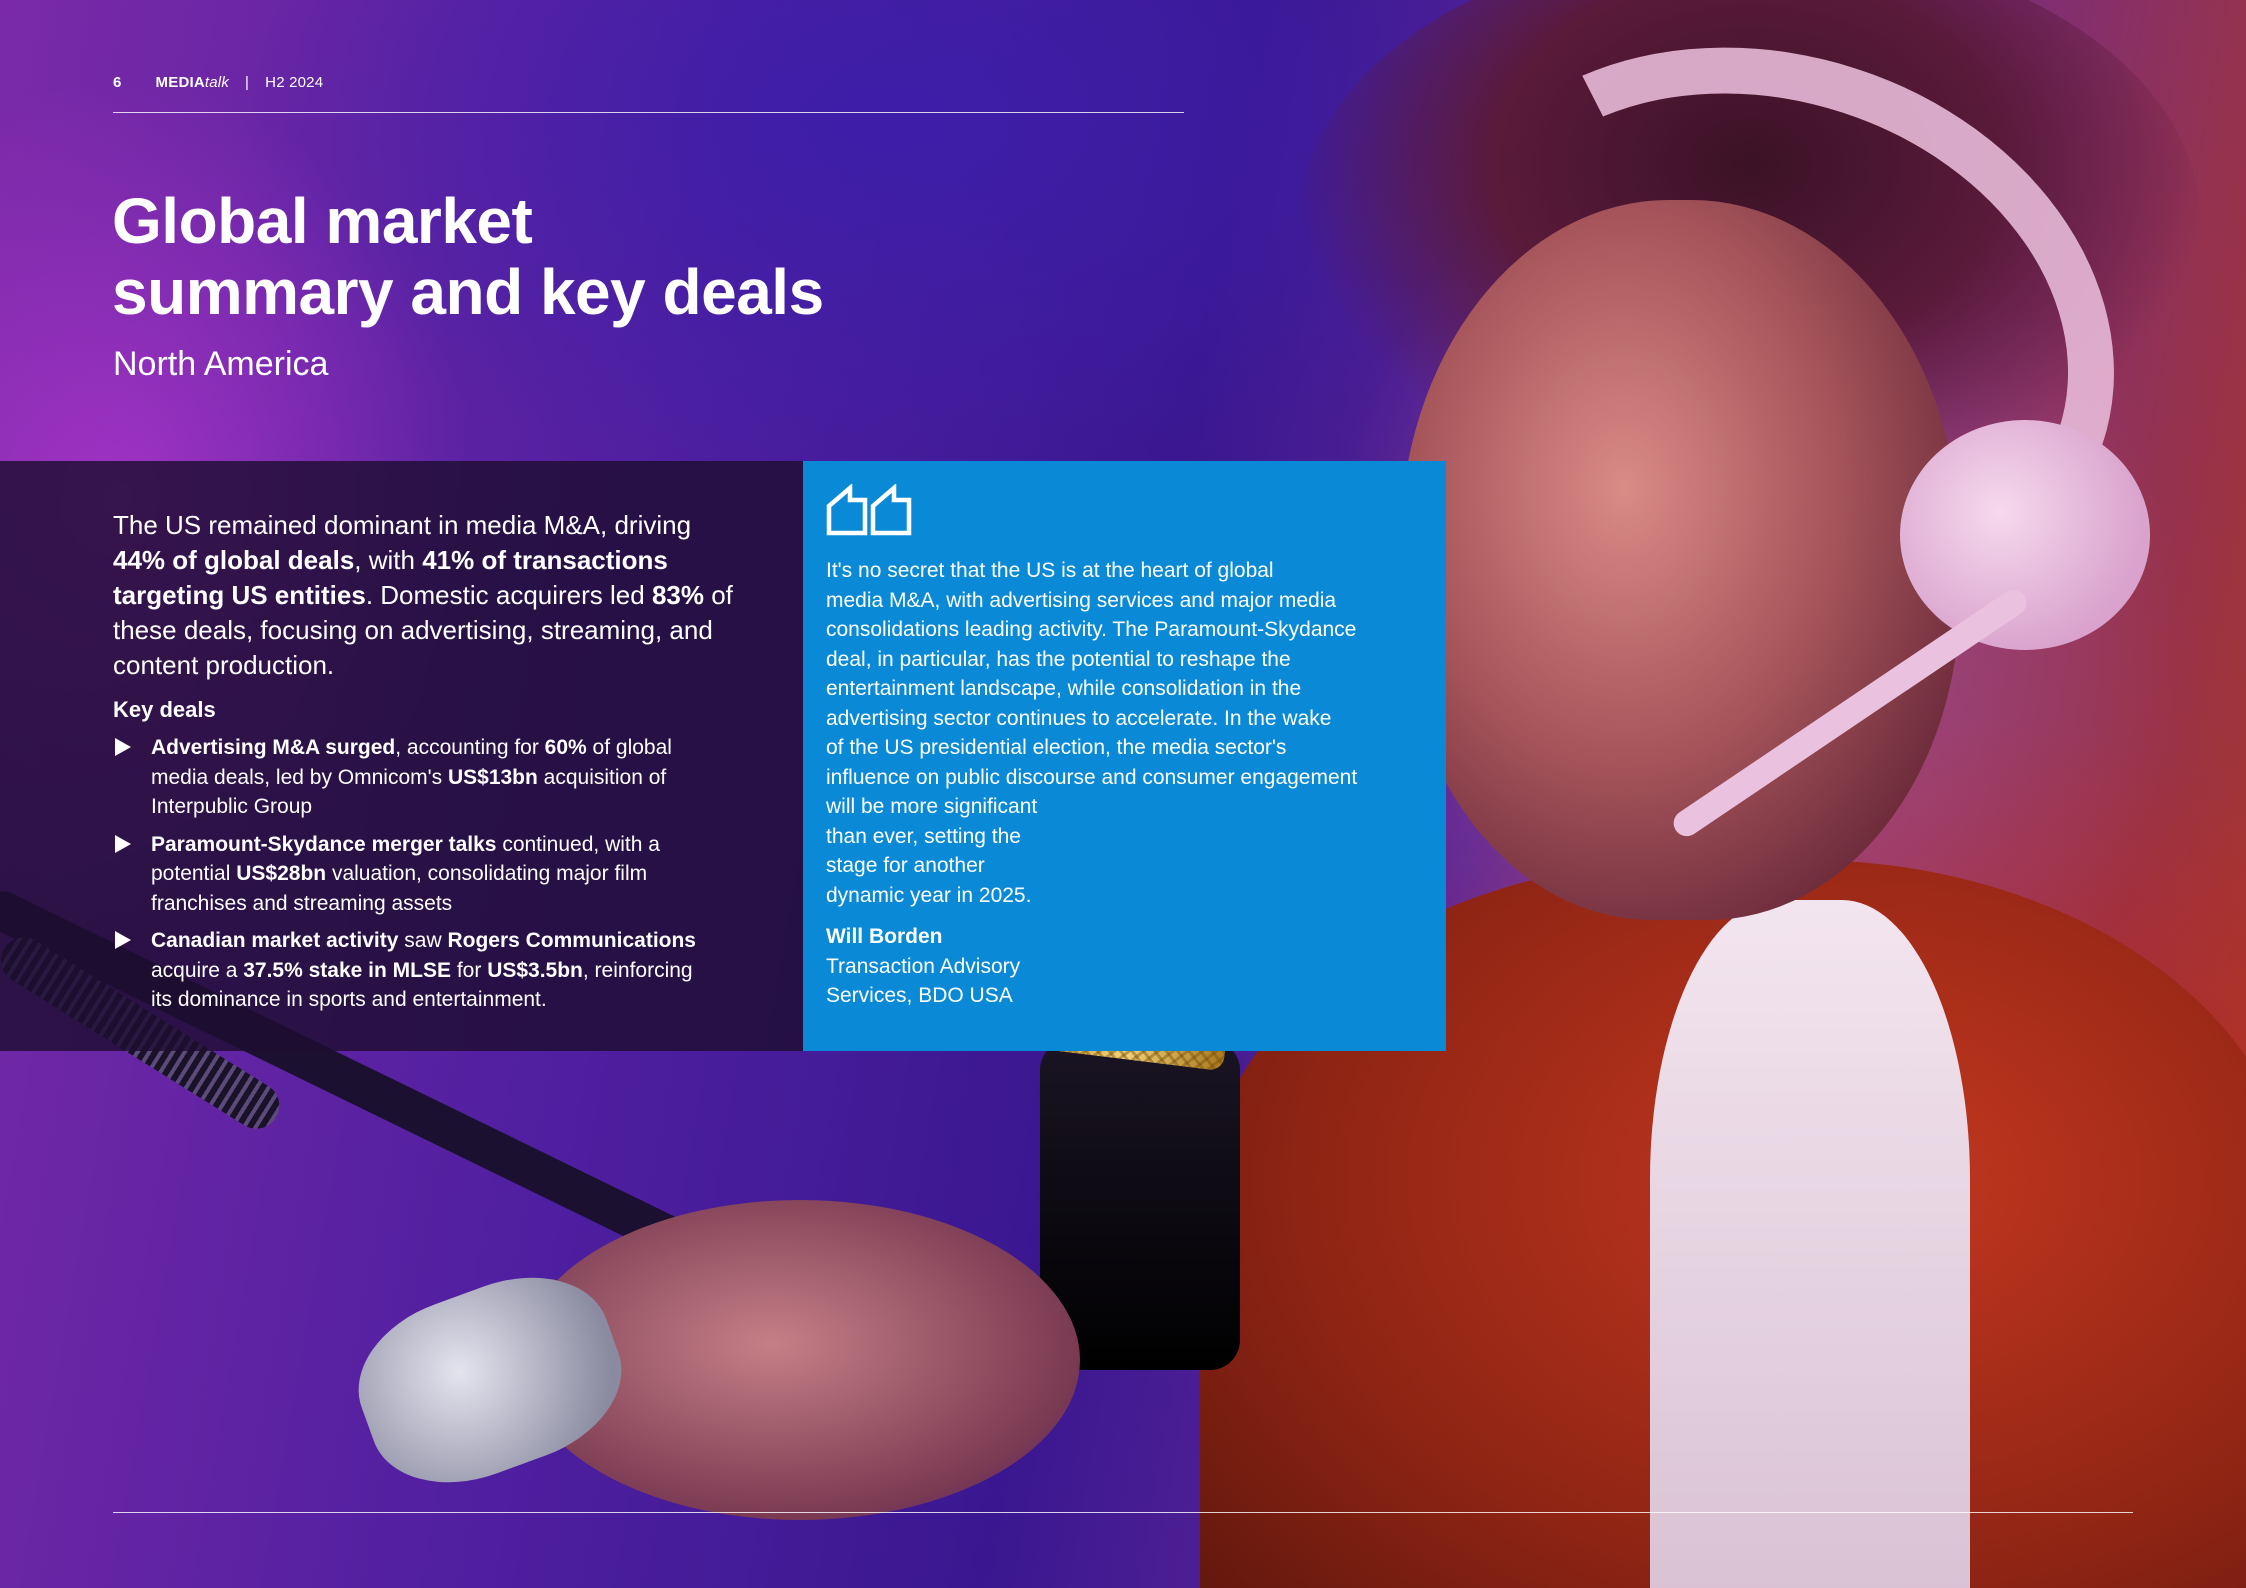 Image resolution: width=2246 pixels, height=1588 pixels. Describe the element at coordinates (1123, 1512) in the screenshot. I see `footer-rule` at that location.